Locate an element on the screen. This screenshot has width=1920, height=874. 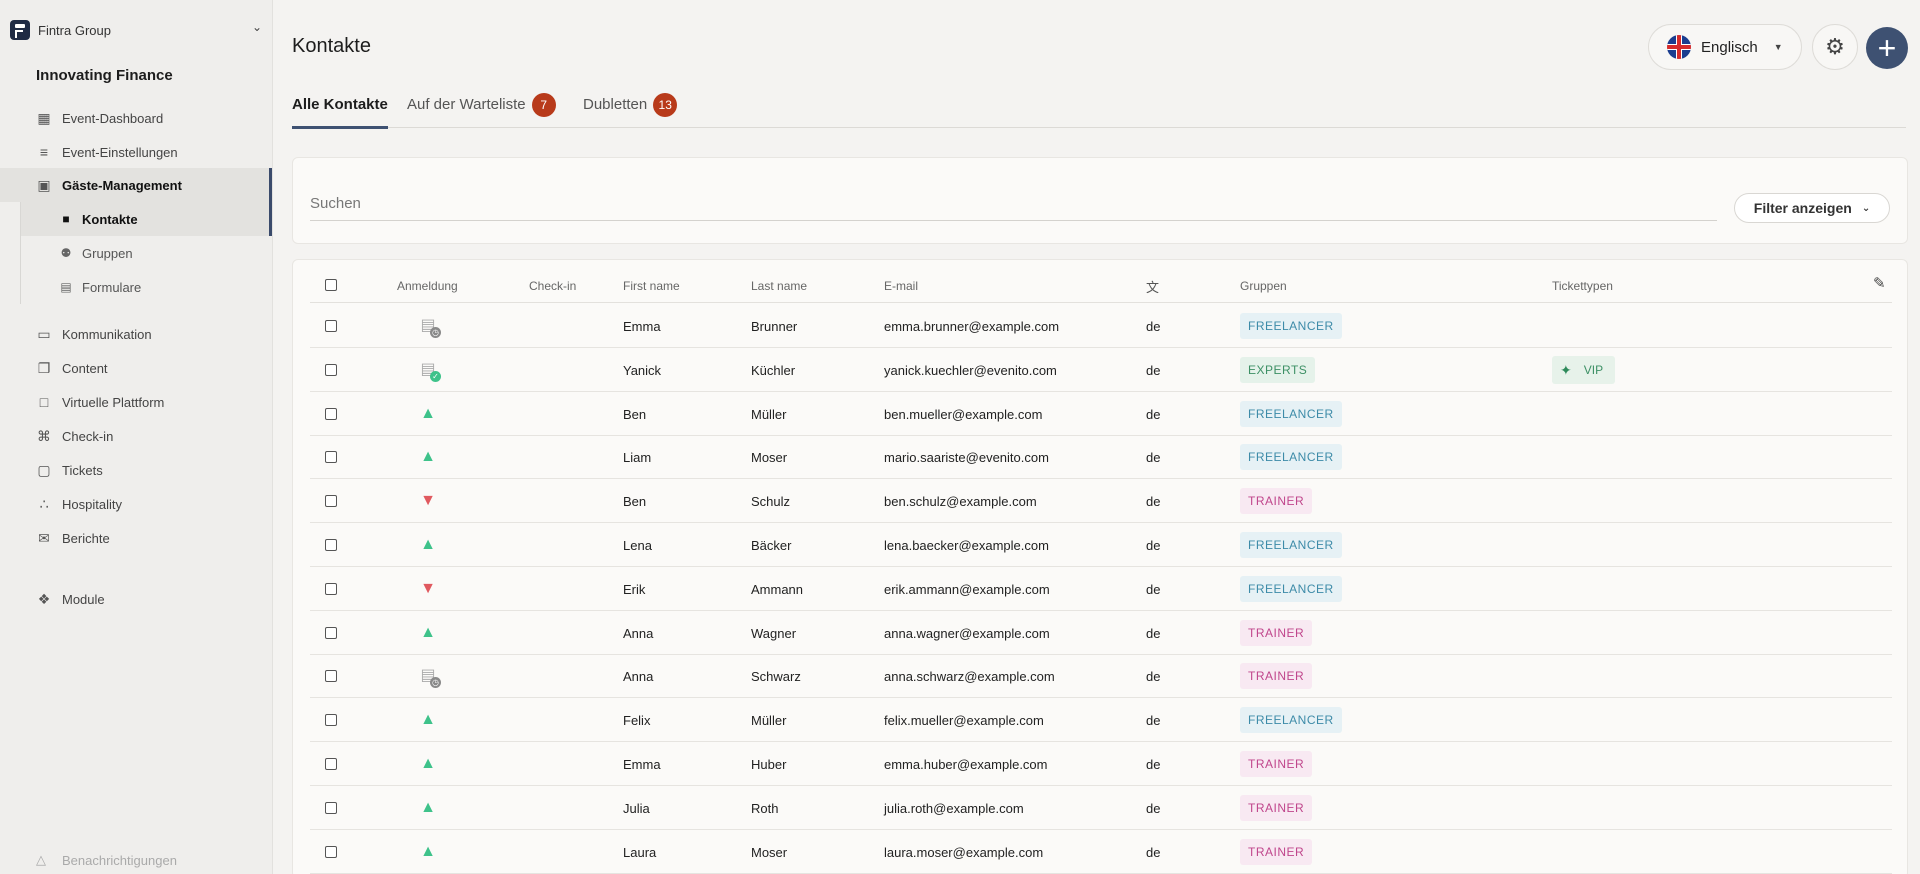
tab-label: Dubletten is located at coordinates (615, 104).